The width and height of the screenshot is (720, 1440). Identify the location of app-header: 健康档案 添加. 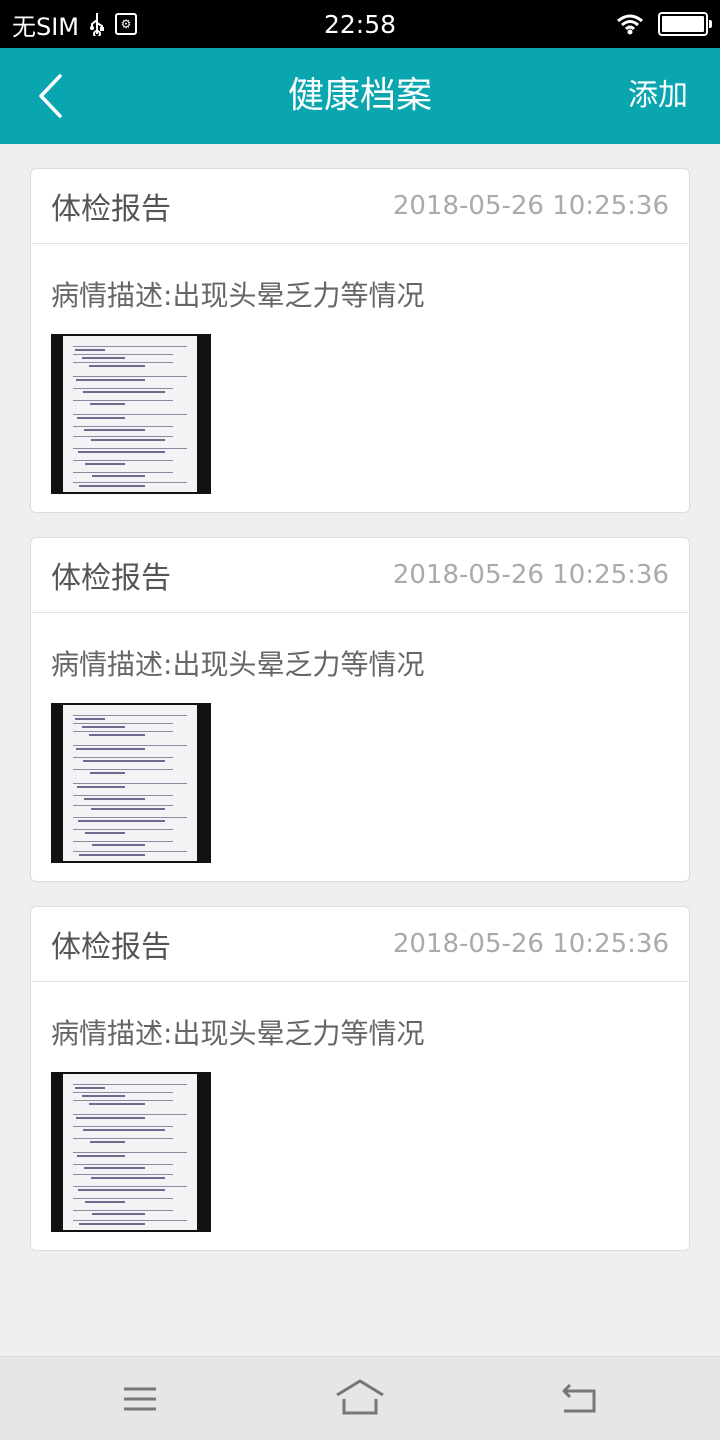
(360, 96).